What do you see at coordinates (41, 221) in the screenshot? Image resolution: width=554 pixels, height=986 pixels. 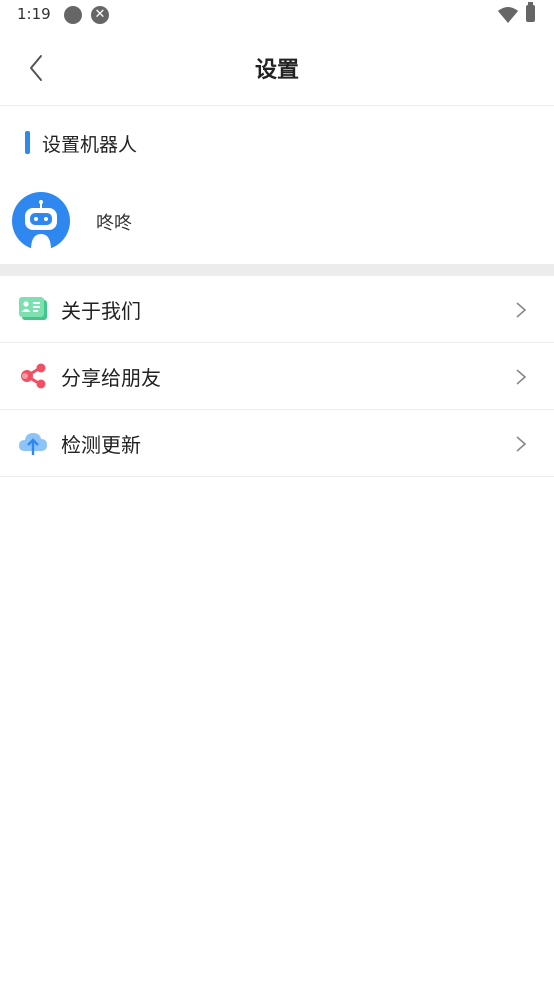 I see `robot-avatar-icon` at bounding box center [41, 221].